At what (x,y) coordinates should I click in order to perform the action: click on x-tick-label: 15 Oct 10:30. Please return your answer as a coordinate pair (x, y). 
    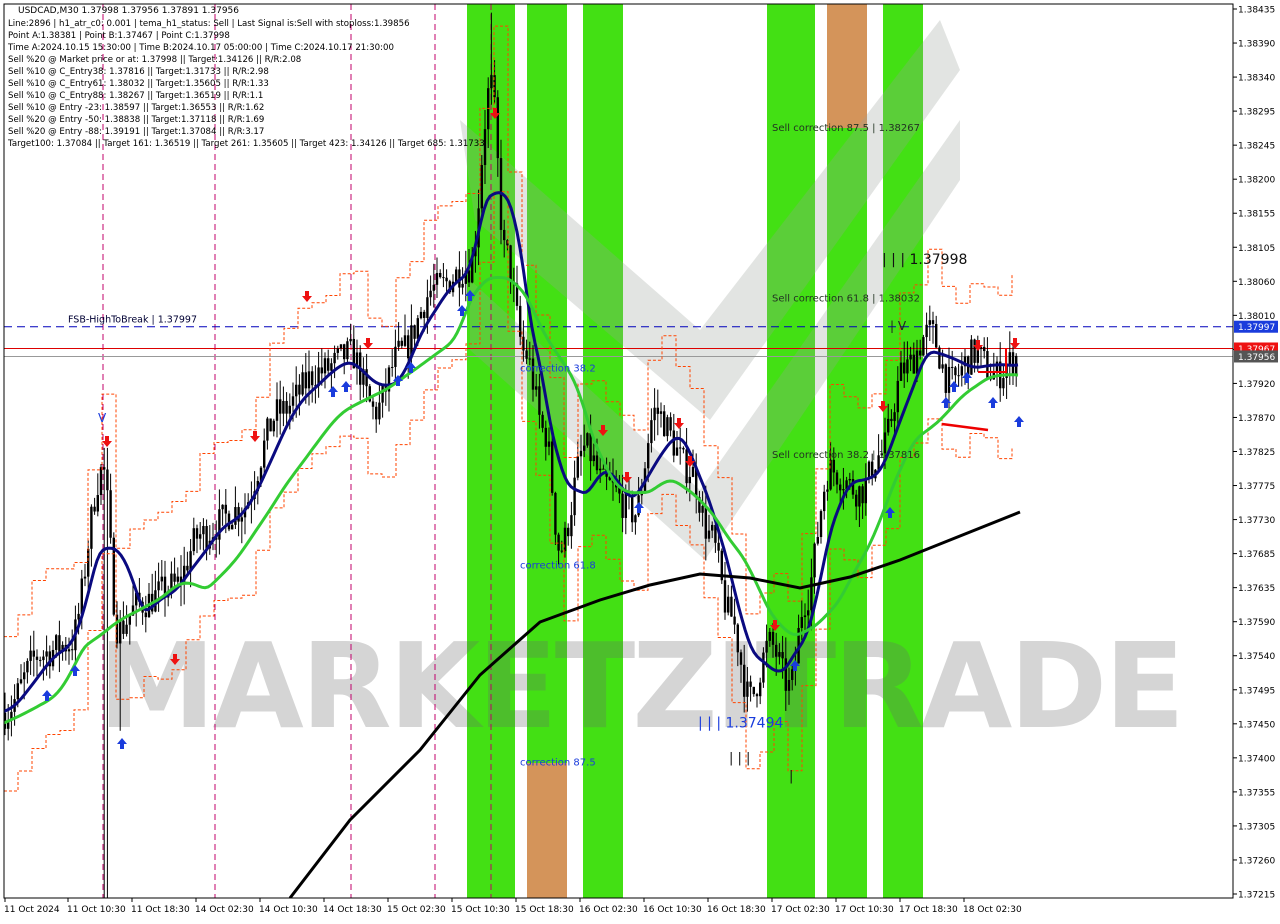
    Looking at the image, I should click on (480, 910).